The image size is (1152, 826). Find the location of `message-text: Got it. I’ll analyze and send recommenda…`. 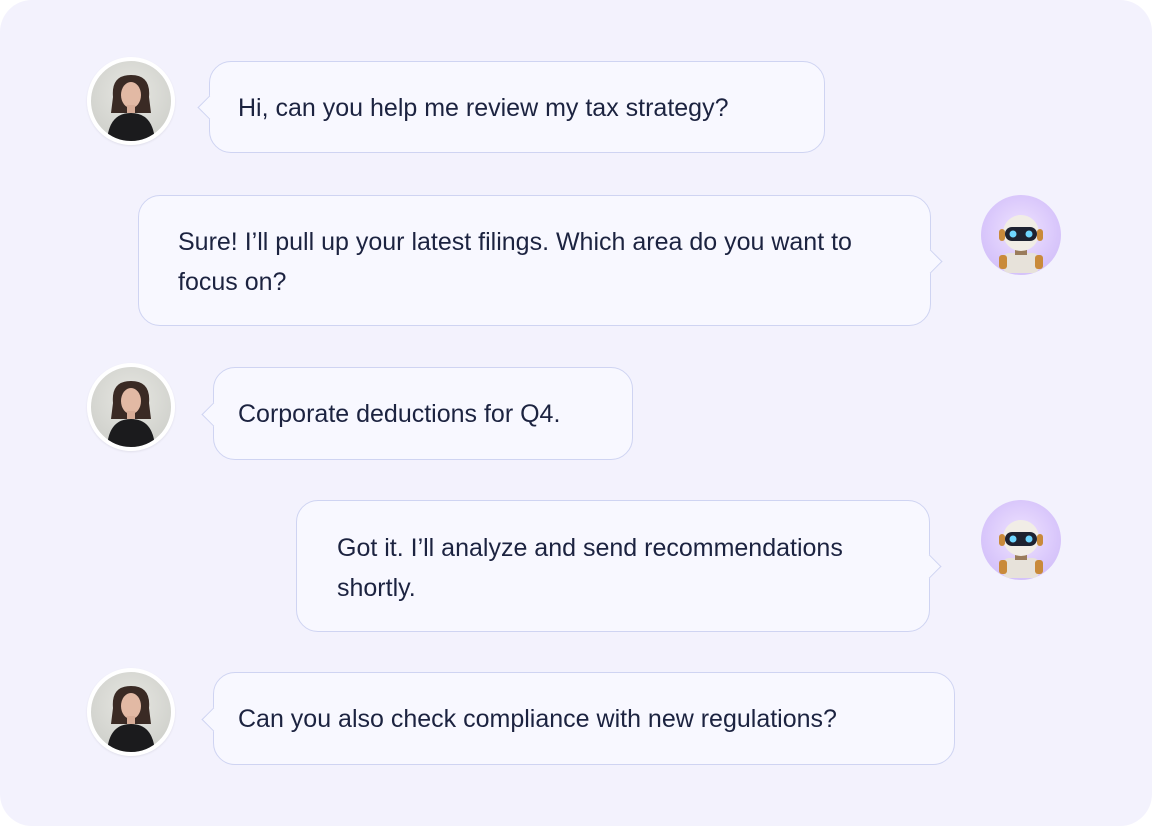

message-text: Got it. I’ll analyze and send recommenda… is located at coordinates (590, 568).